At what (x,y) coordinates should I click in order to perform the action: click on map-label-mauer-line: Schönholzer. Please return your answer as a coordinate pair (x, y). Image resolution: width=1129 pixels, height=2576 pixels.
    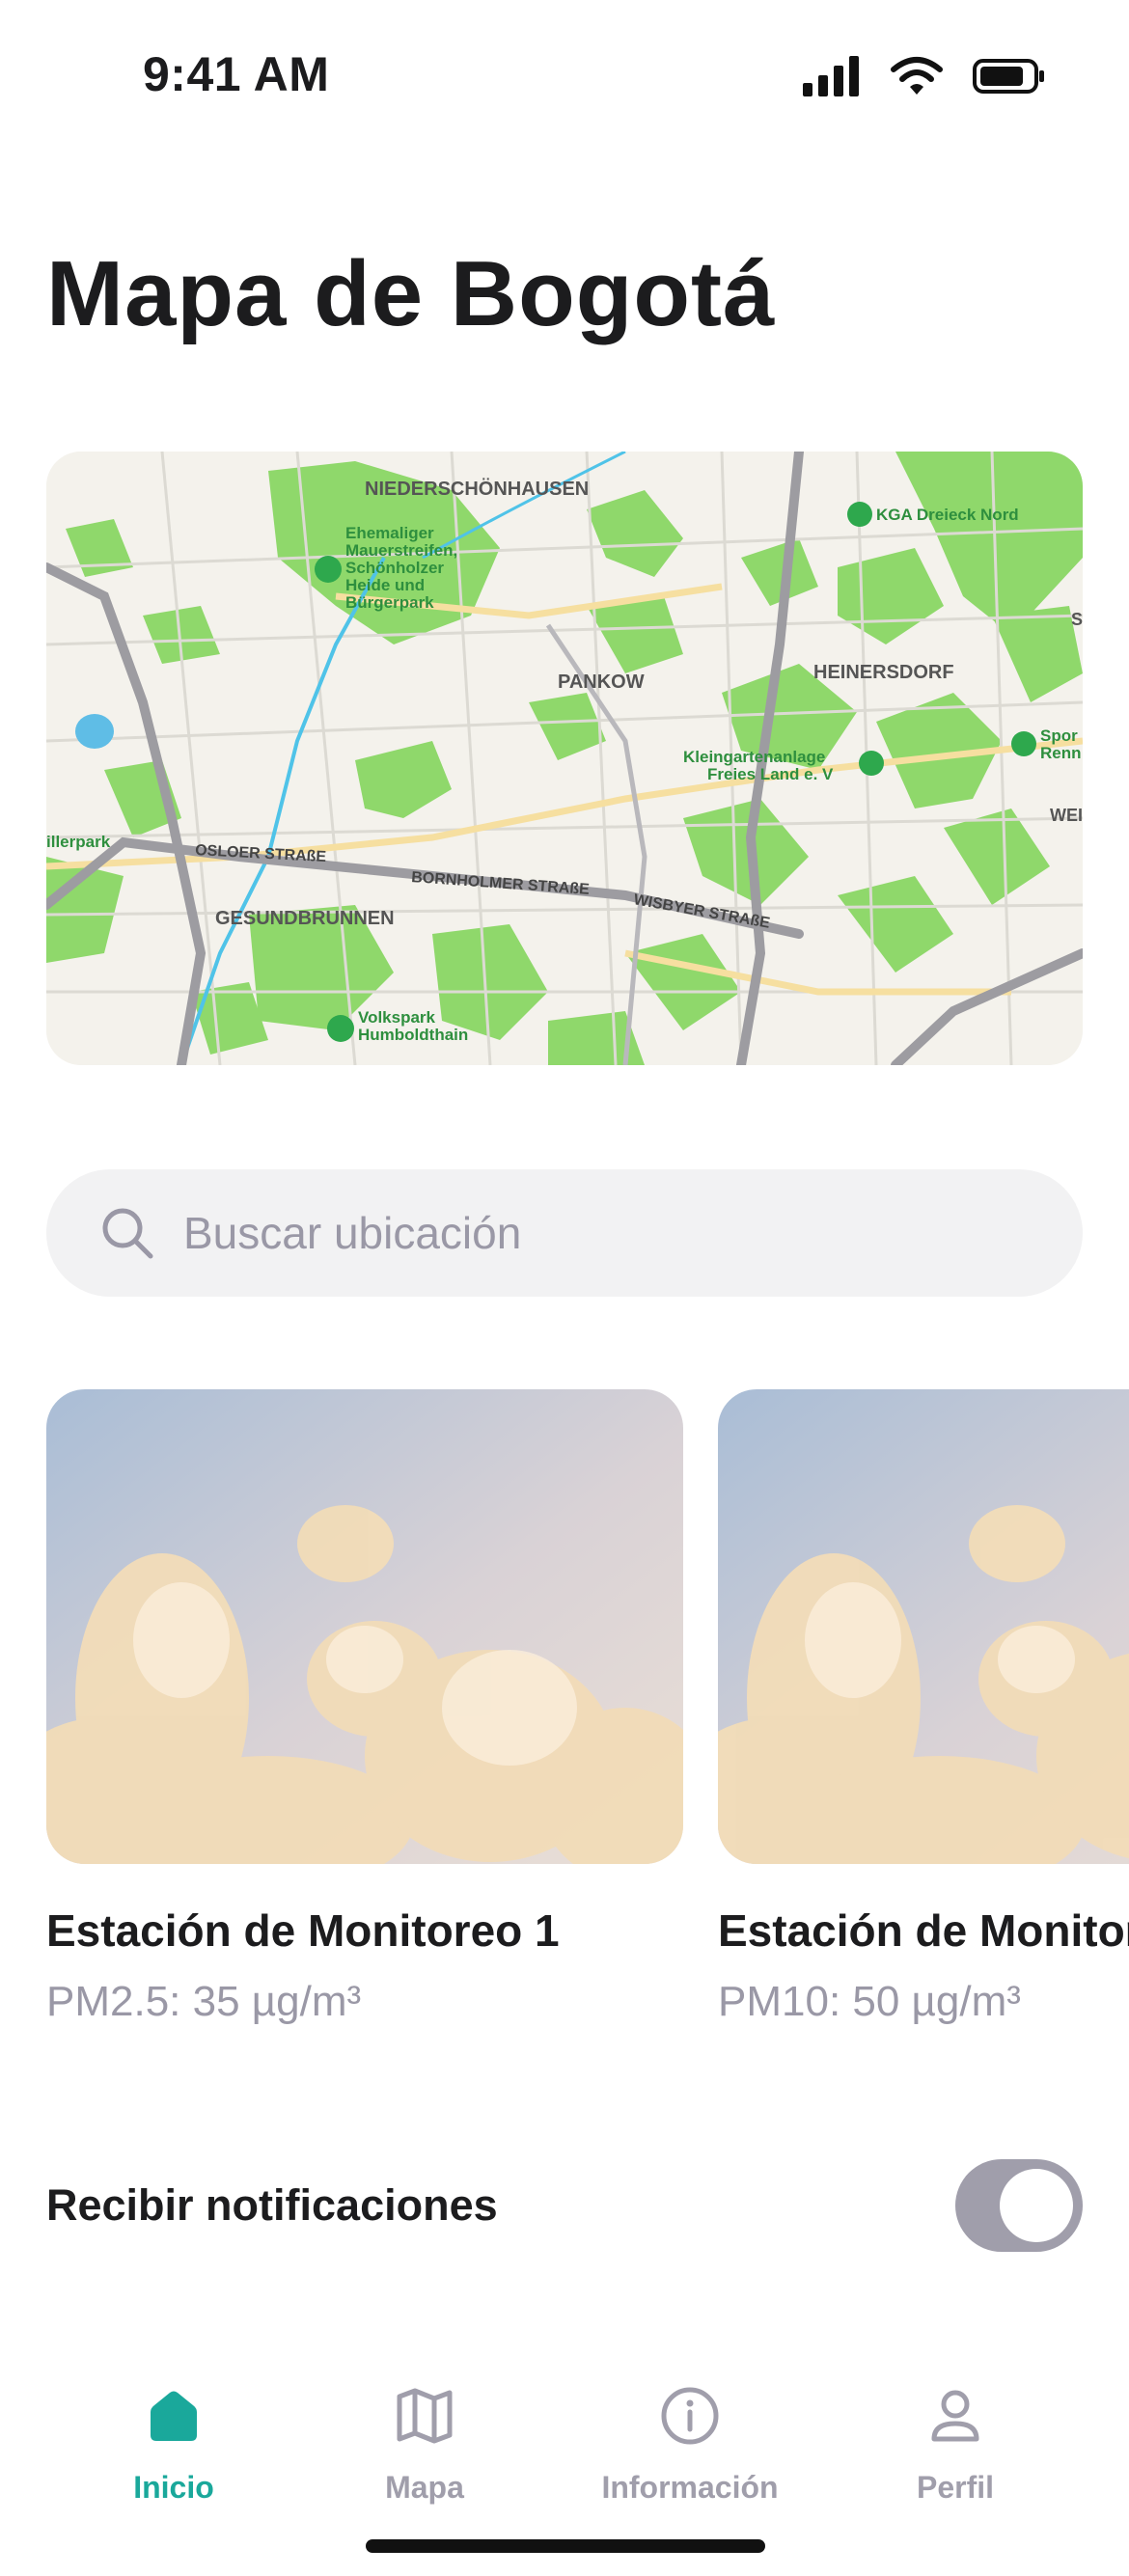
    Looking at the image, I should click on (395, 568).